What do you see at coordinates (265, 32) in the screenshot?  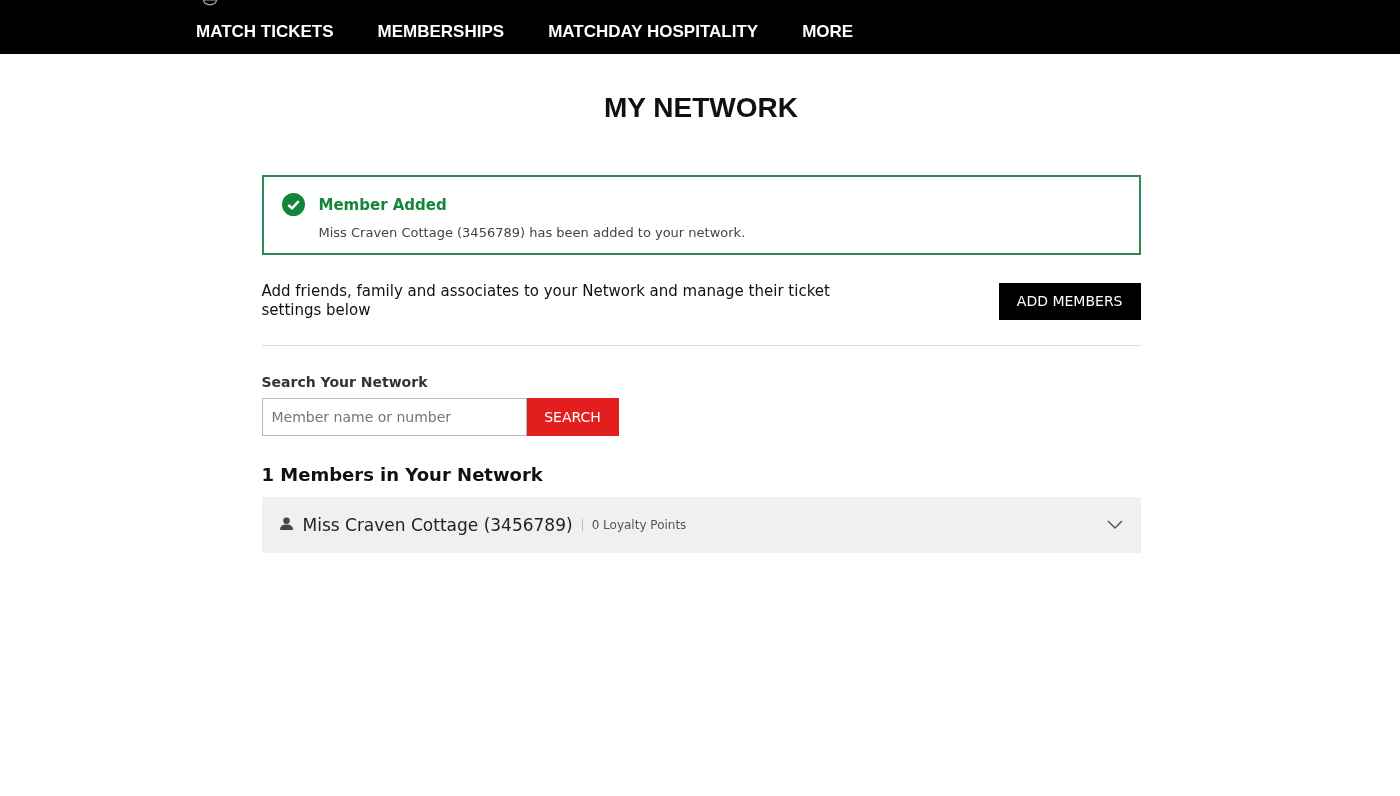 I see `nav-link: MATCH TICKETS` at bounding box center [265, 32].